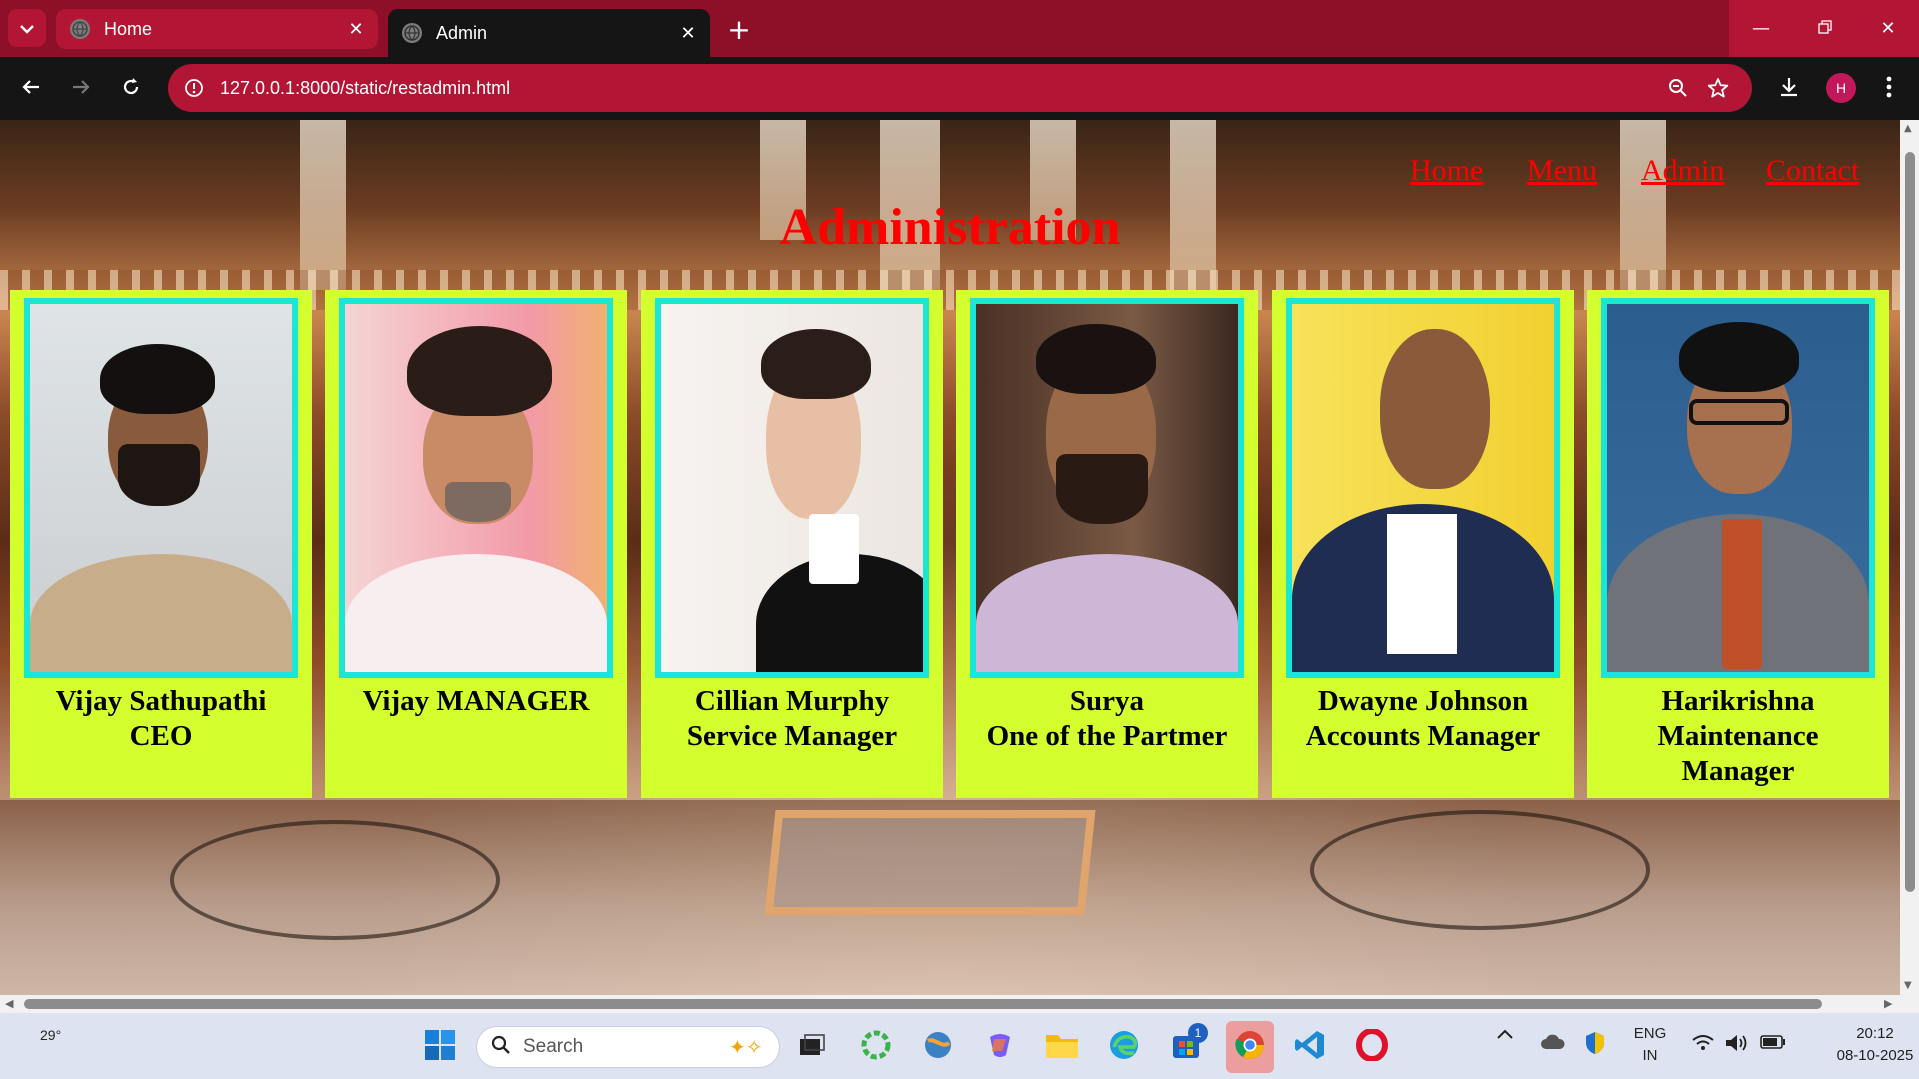 The height and width of the screenshot is (1079, 1919). I want to click on volume-icon, so click(1736, 1045).